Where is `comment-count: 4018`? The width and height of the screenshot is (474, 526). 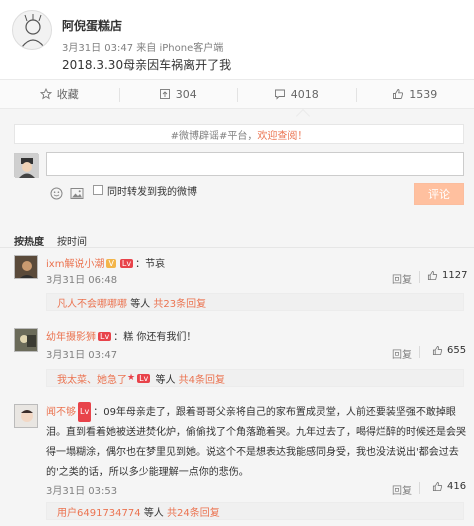 comment-count: 4018 is located at coordinates (304, 94).